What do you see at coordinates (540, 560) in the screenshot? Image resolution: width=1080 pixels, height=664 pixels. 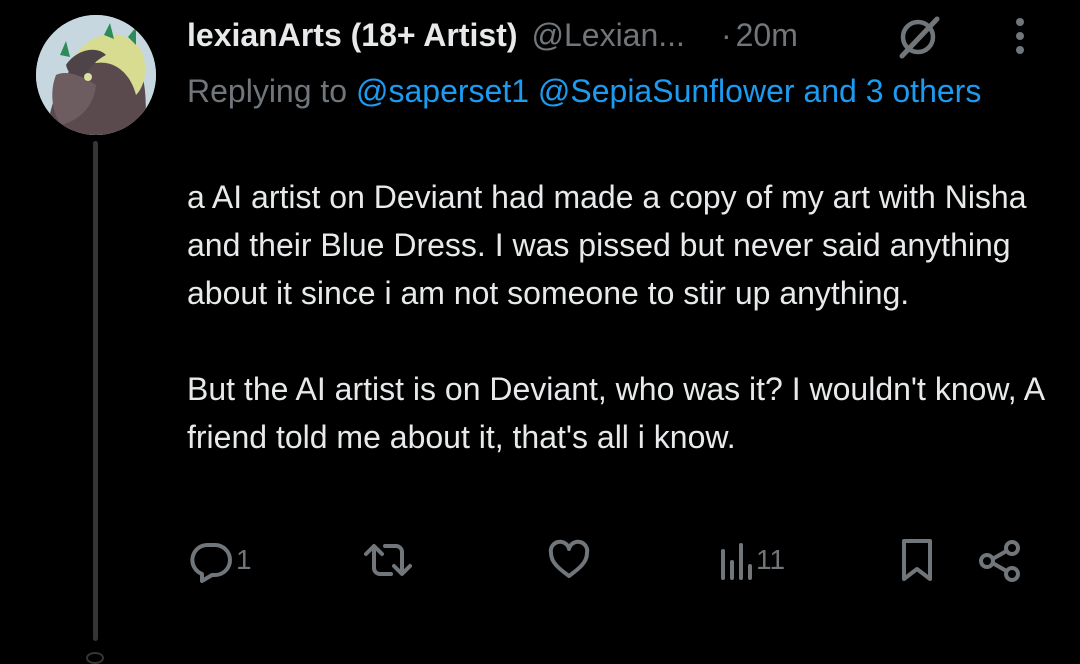 I see `action-bar: 1 11` at bounding box center [540, 560].